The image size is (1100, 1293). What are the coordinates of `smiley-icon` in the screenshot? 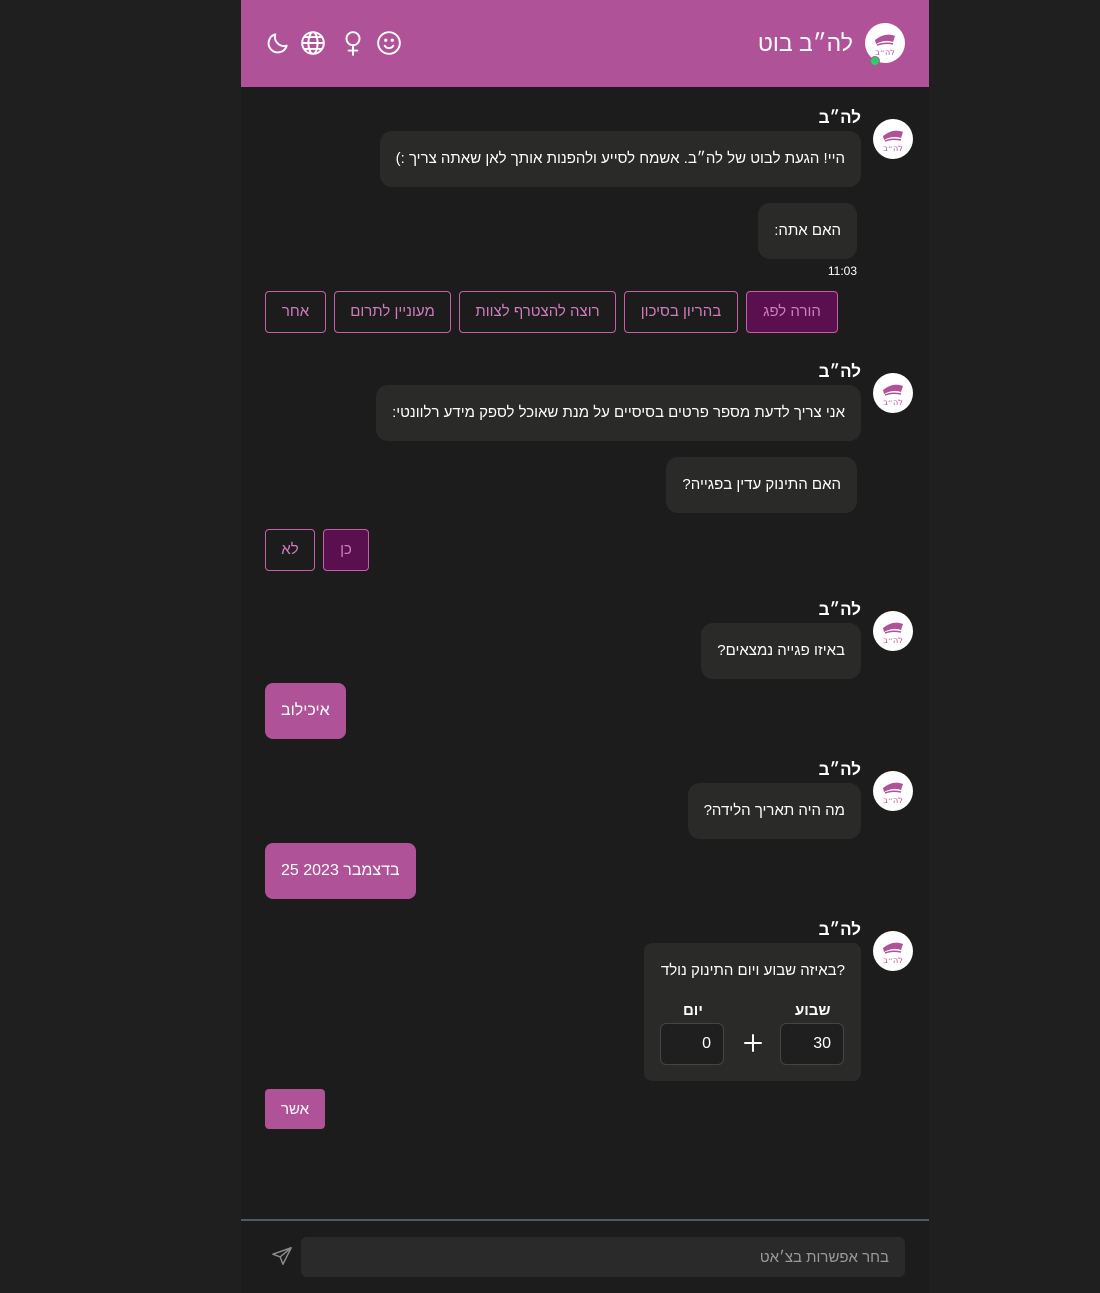 It's located at (389, 43).